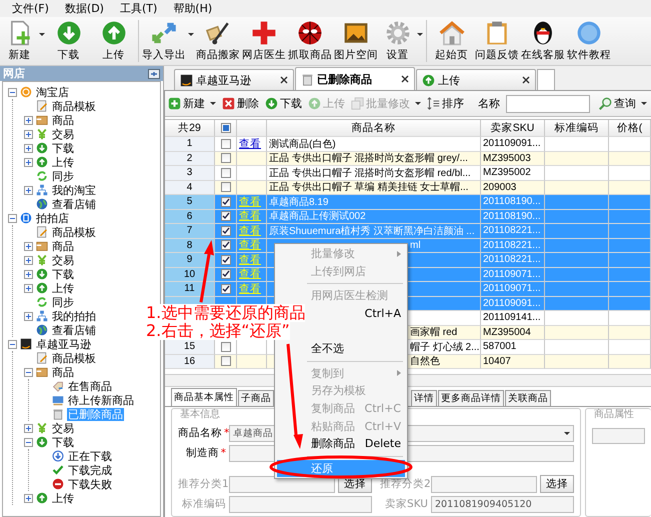 The height and width of the screenshot is (517, 651). What do you see at coordinates (404, 484) in the screenshot?
I see `field-label: 推荐分类2` at bounding box center [404, 484].